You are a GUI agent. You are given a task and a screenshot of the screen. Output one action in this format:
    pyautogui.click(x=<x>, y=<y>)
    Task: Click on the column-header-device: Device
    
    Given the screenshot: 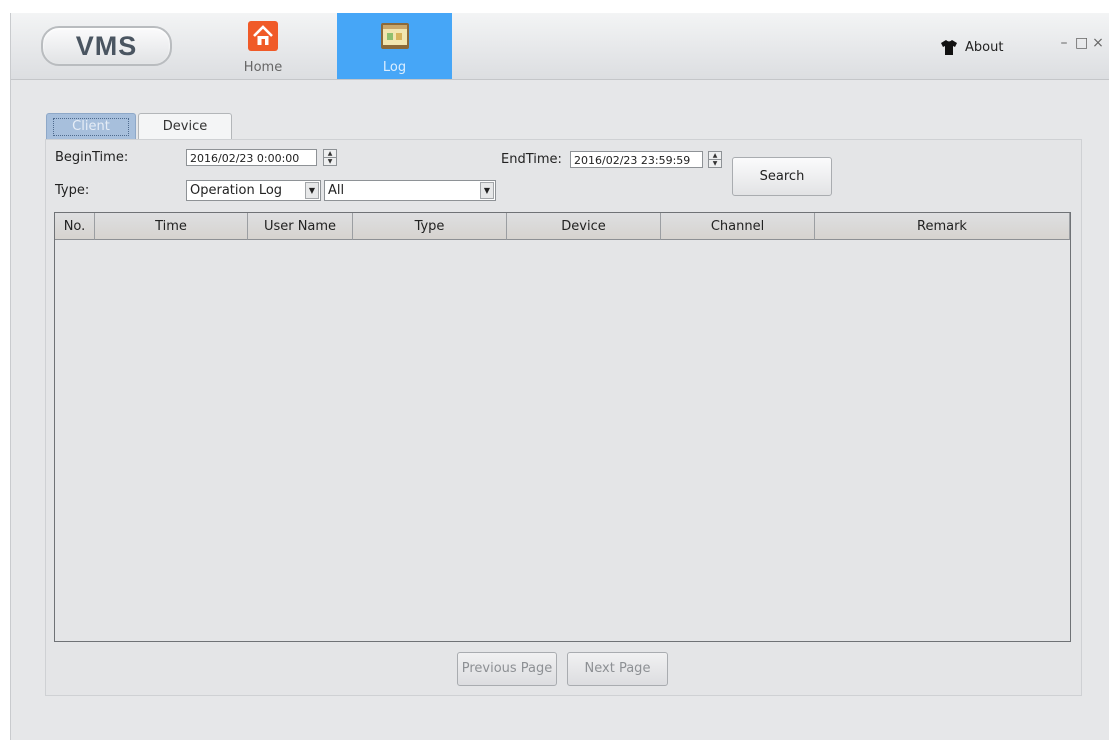 What is the action you would take?
    pyautogui.click(x=584, y=226)
    